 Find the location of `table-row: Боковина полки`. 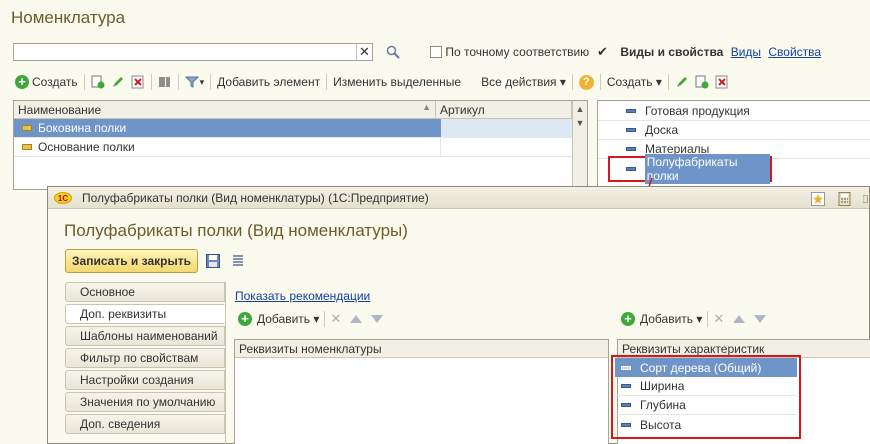

table-row: Боковина полки is located at coordinates (293, 128).